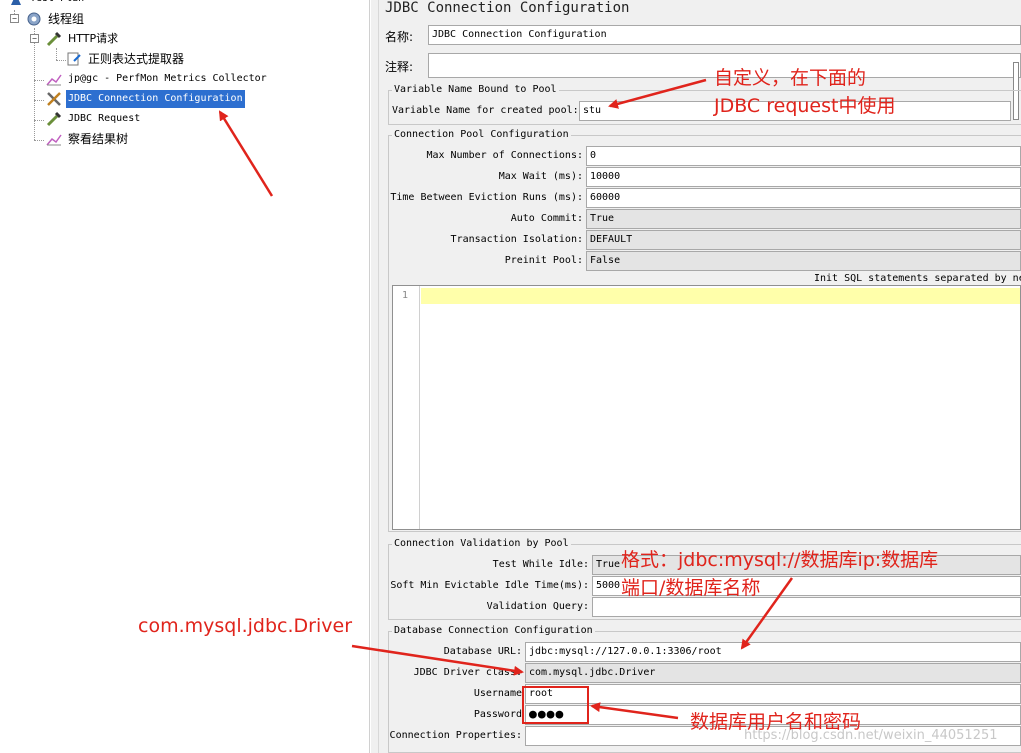 The image size is (1021, 753). Describe the element at coordinates (489, 585) in the screenshot. I see `soft-min-idle-label: Soft Min Evictable Idle Time(ms):` at that location.